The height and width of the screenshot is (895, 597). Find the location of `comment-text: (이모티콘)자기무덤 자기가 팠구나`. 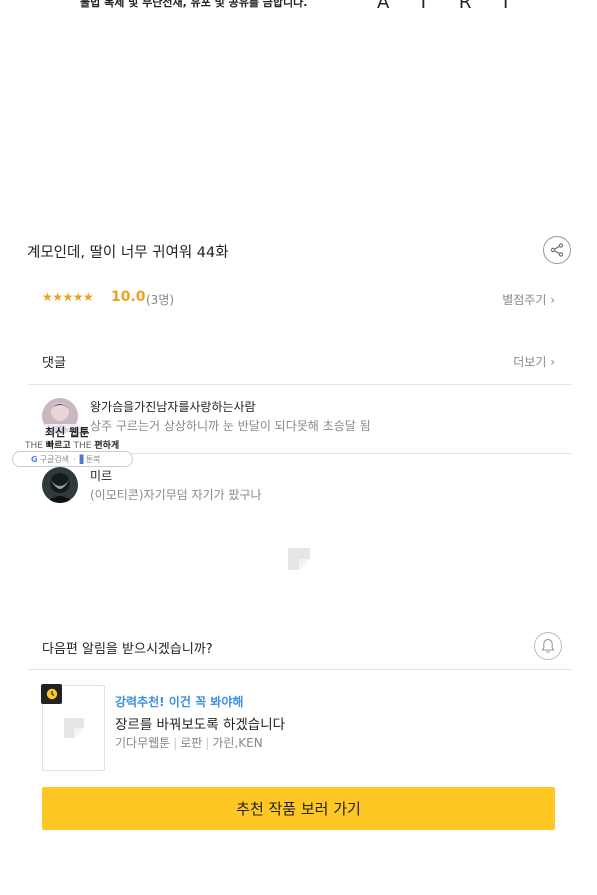

comment-text: (이모티콘)자기무덤 자기가 팠구나 is located at coordinates (176, 495).